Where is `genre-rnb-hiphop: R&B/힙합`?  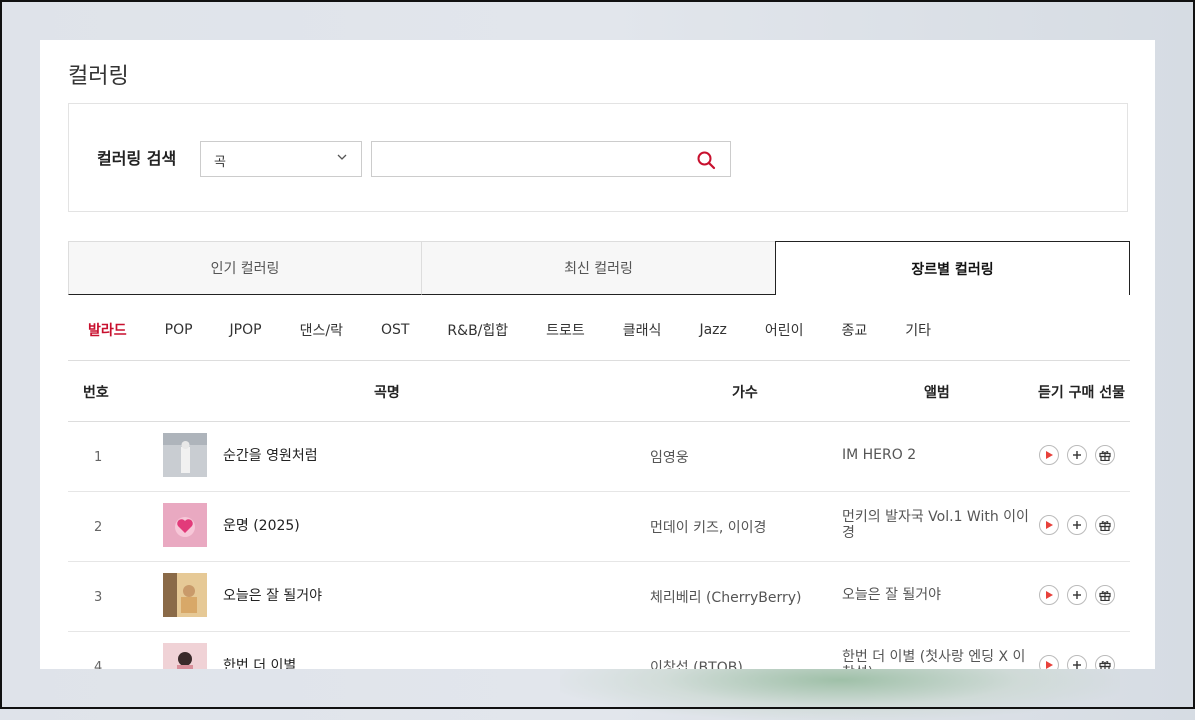
genre-rnb-hiphop: R&B/힙합 is located at coordinates (477, 330).